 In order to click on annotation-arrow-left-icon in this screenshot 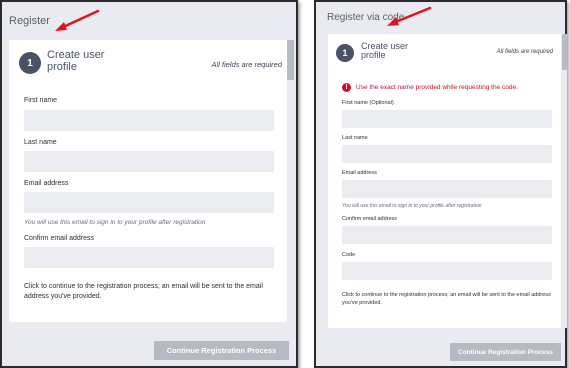, I will do `click(77, 20)`.